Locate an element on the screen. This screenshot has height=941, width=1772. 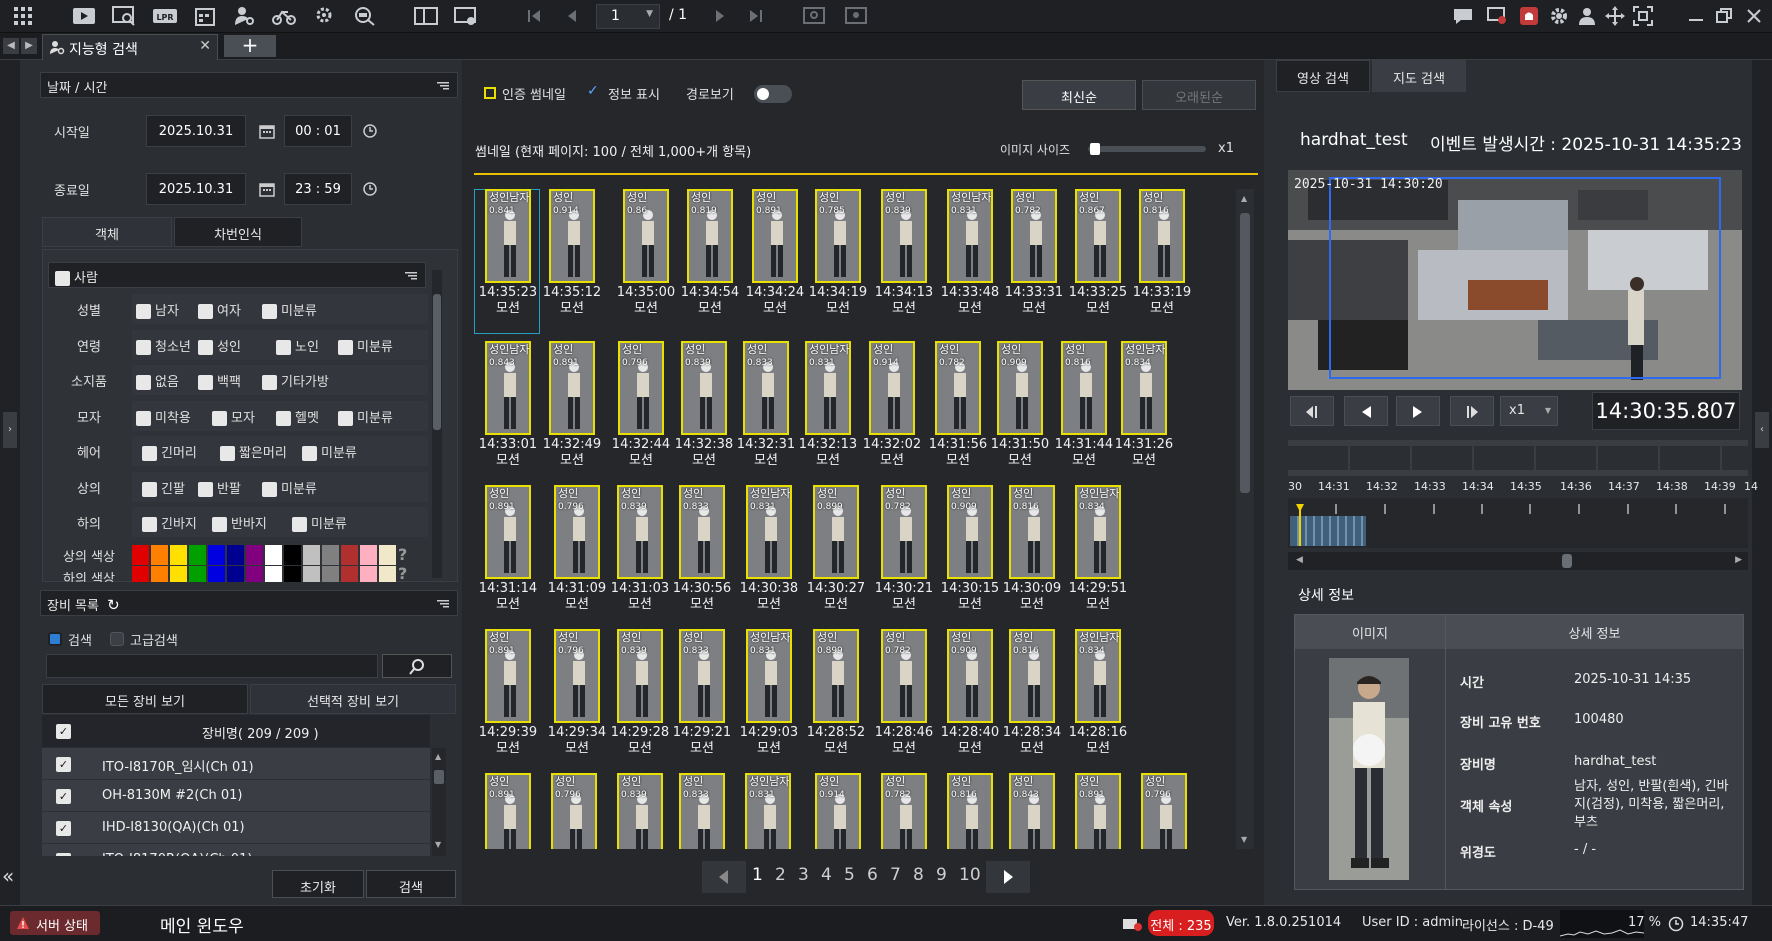
event-monitor-icon is located at coordinates (1498, 16).